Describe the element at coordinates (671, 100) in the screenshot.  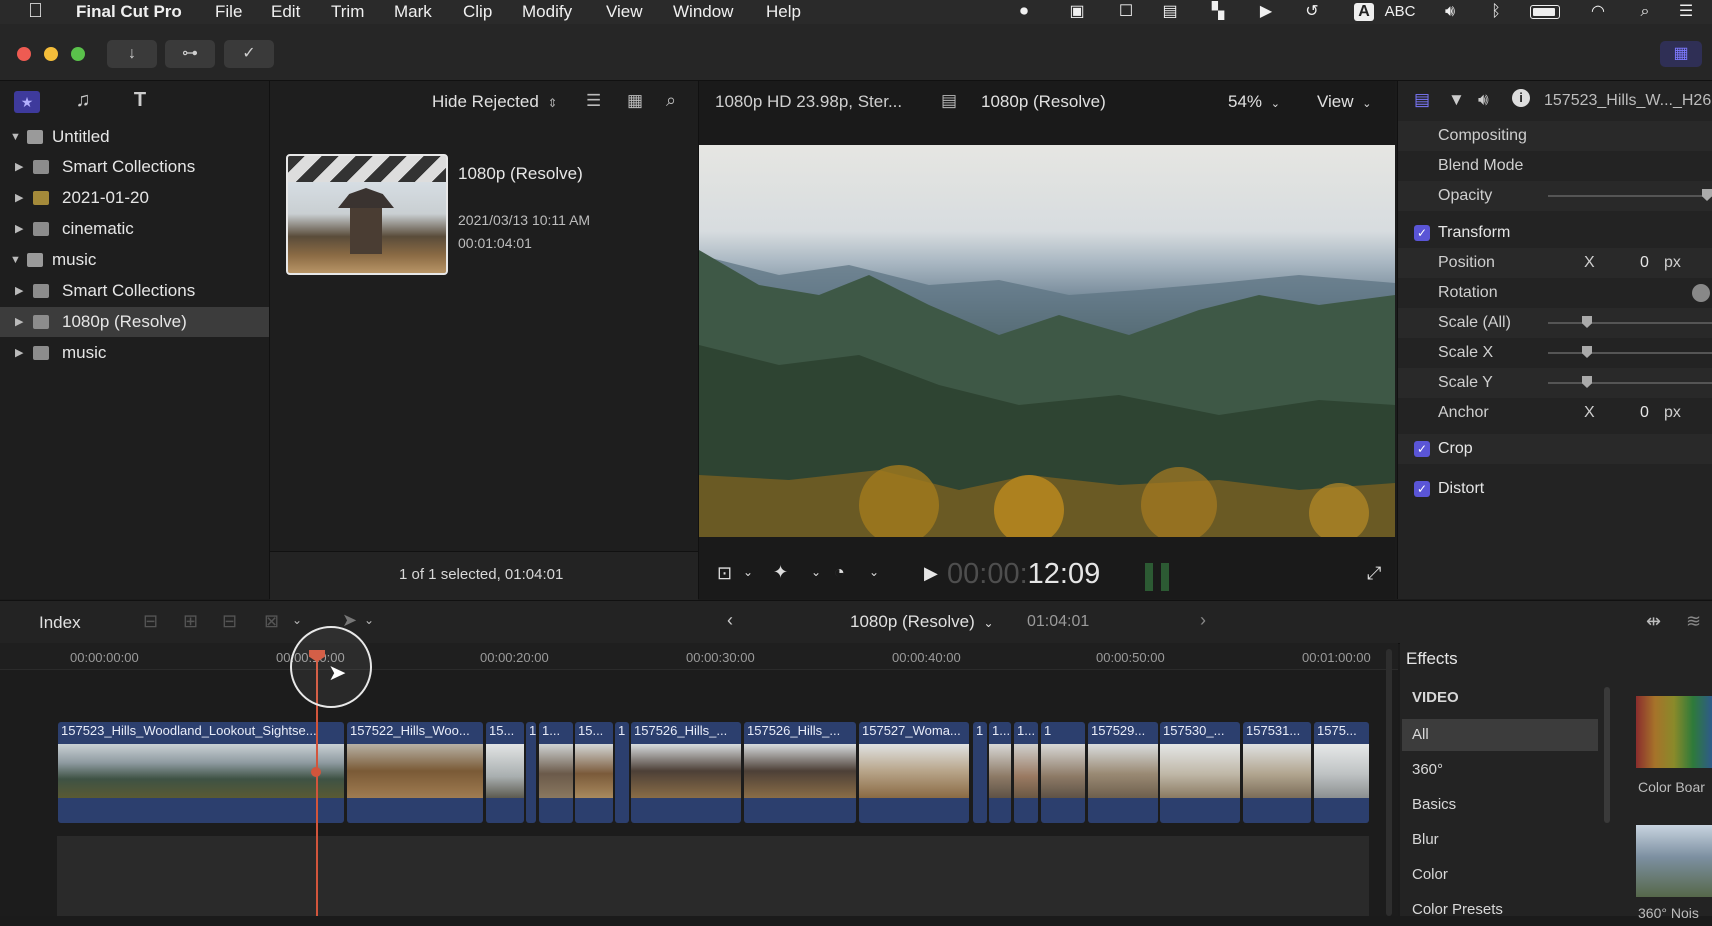
I see `search-icon: ⌕` at that location.